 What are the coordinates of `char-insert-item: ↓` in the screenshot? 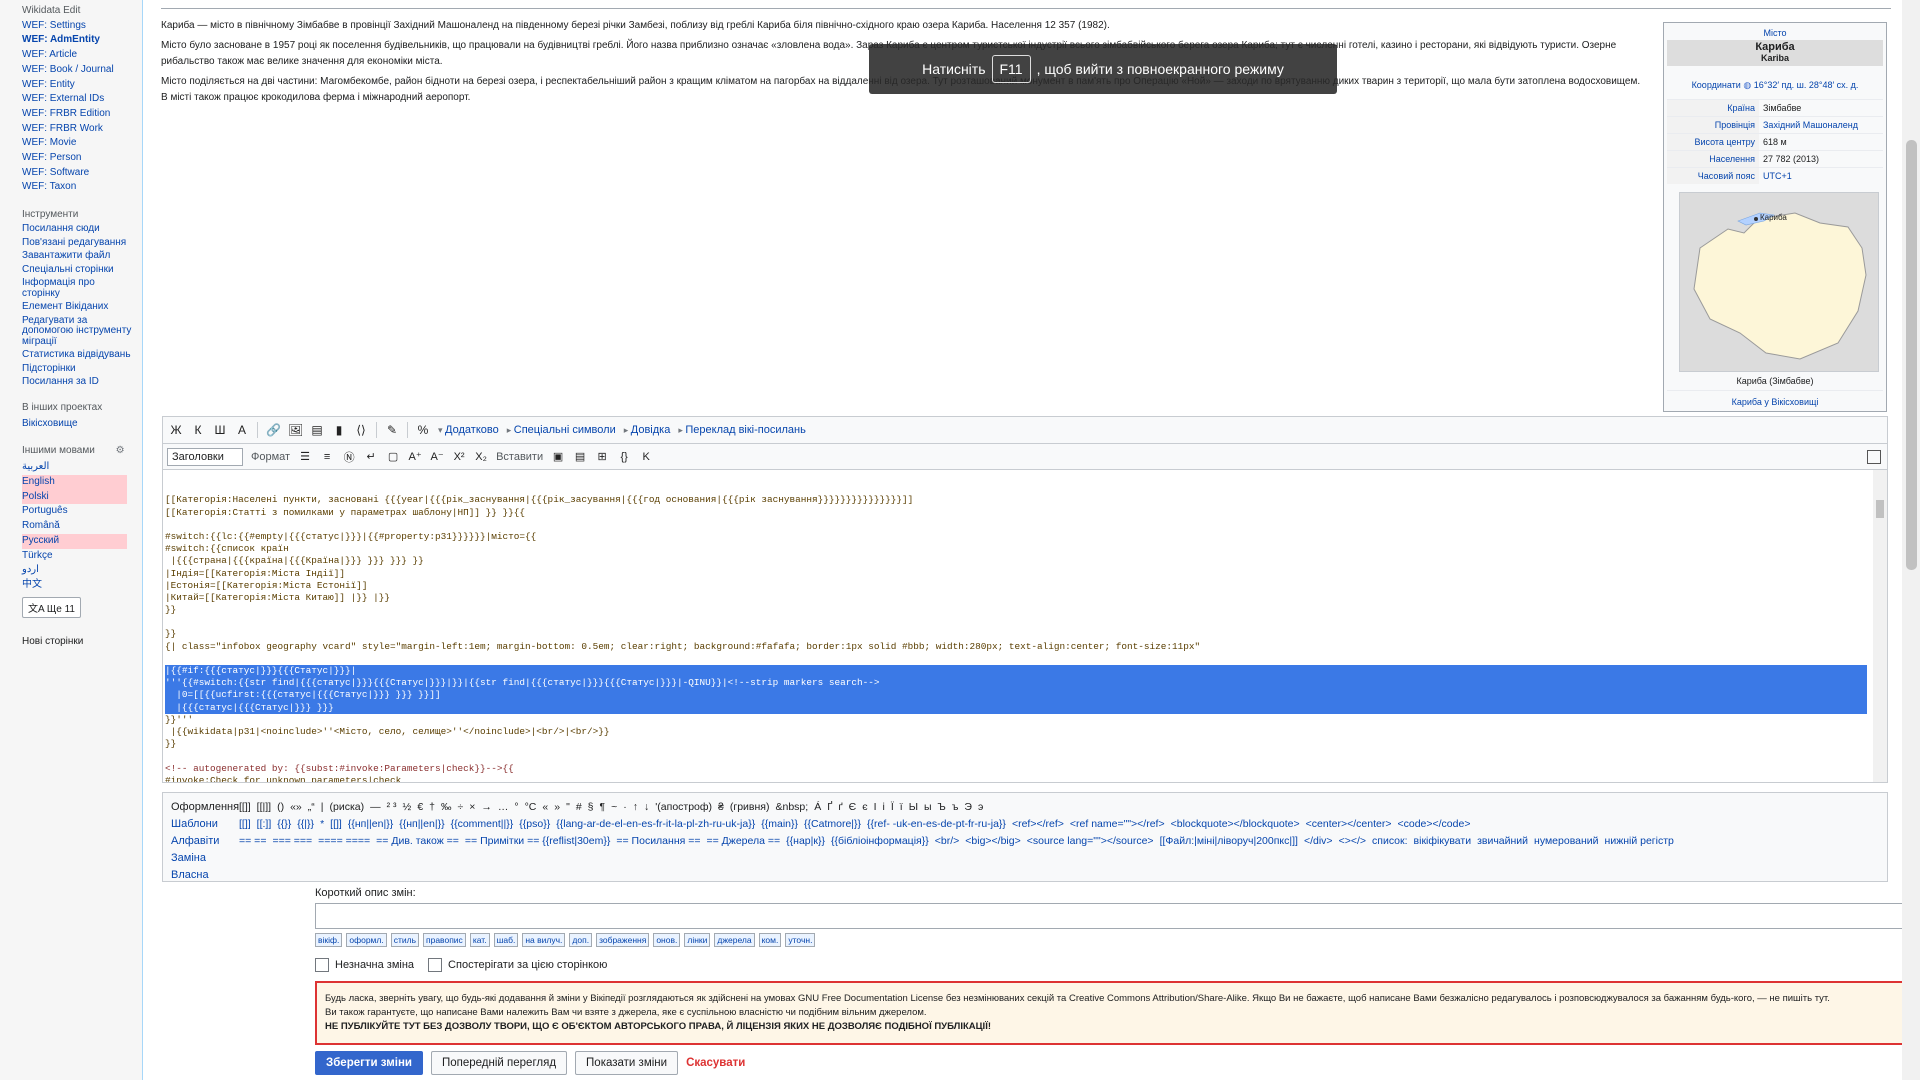 It's located at (646, 807).